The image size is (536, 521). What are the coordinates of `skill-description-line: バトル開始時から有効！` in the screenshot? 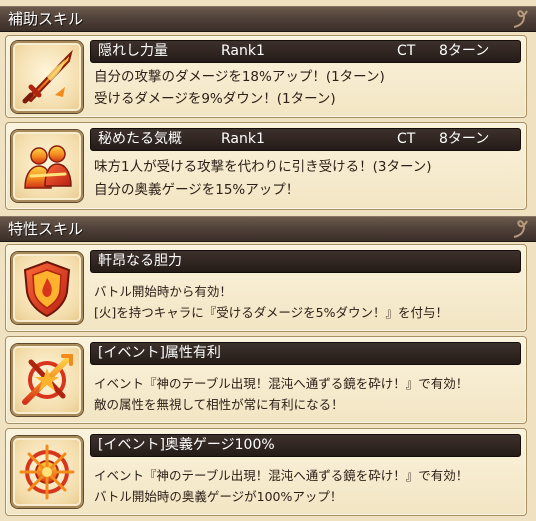 It's located at (163, 291).